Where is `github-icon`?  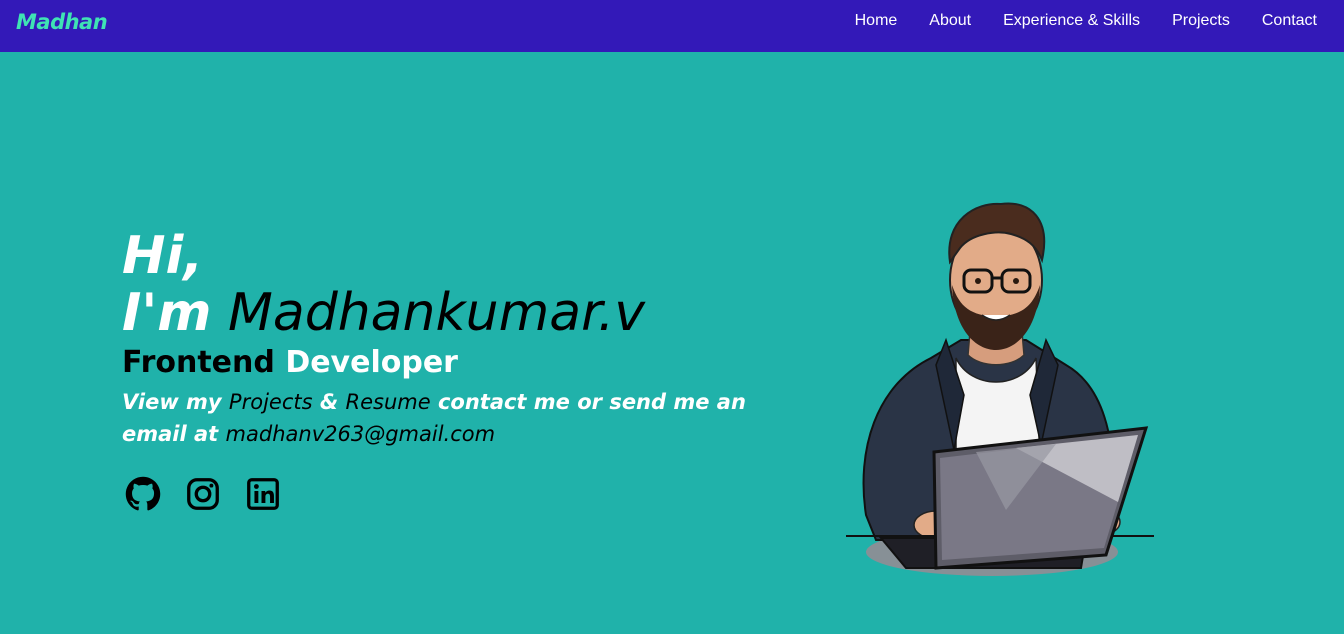 github-icon is located at coordinates (143, 494).